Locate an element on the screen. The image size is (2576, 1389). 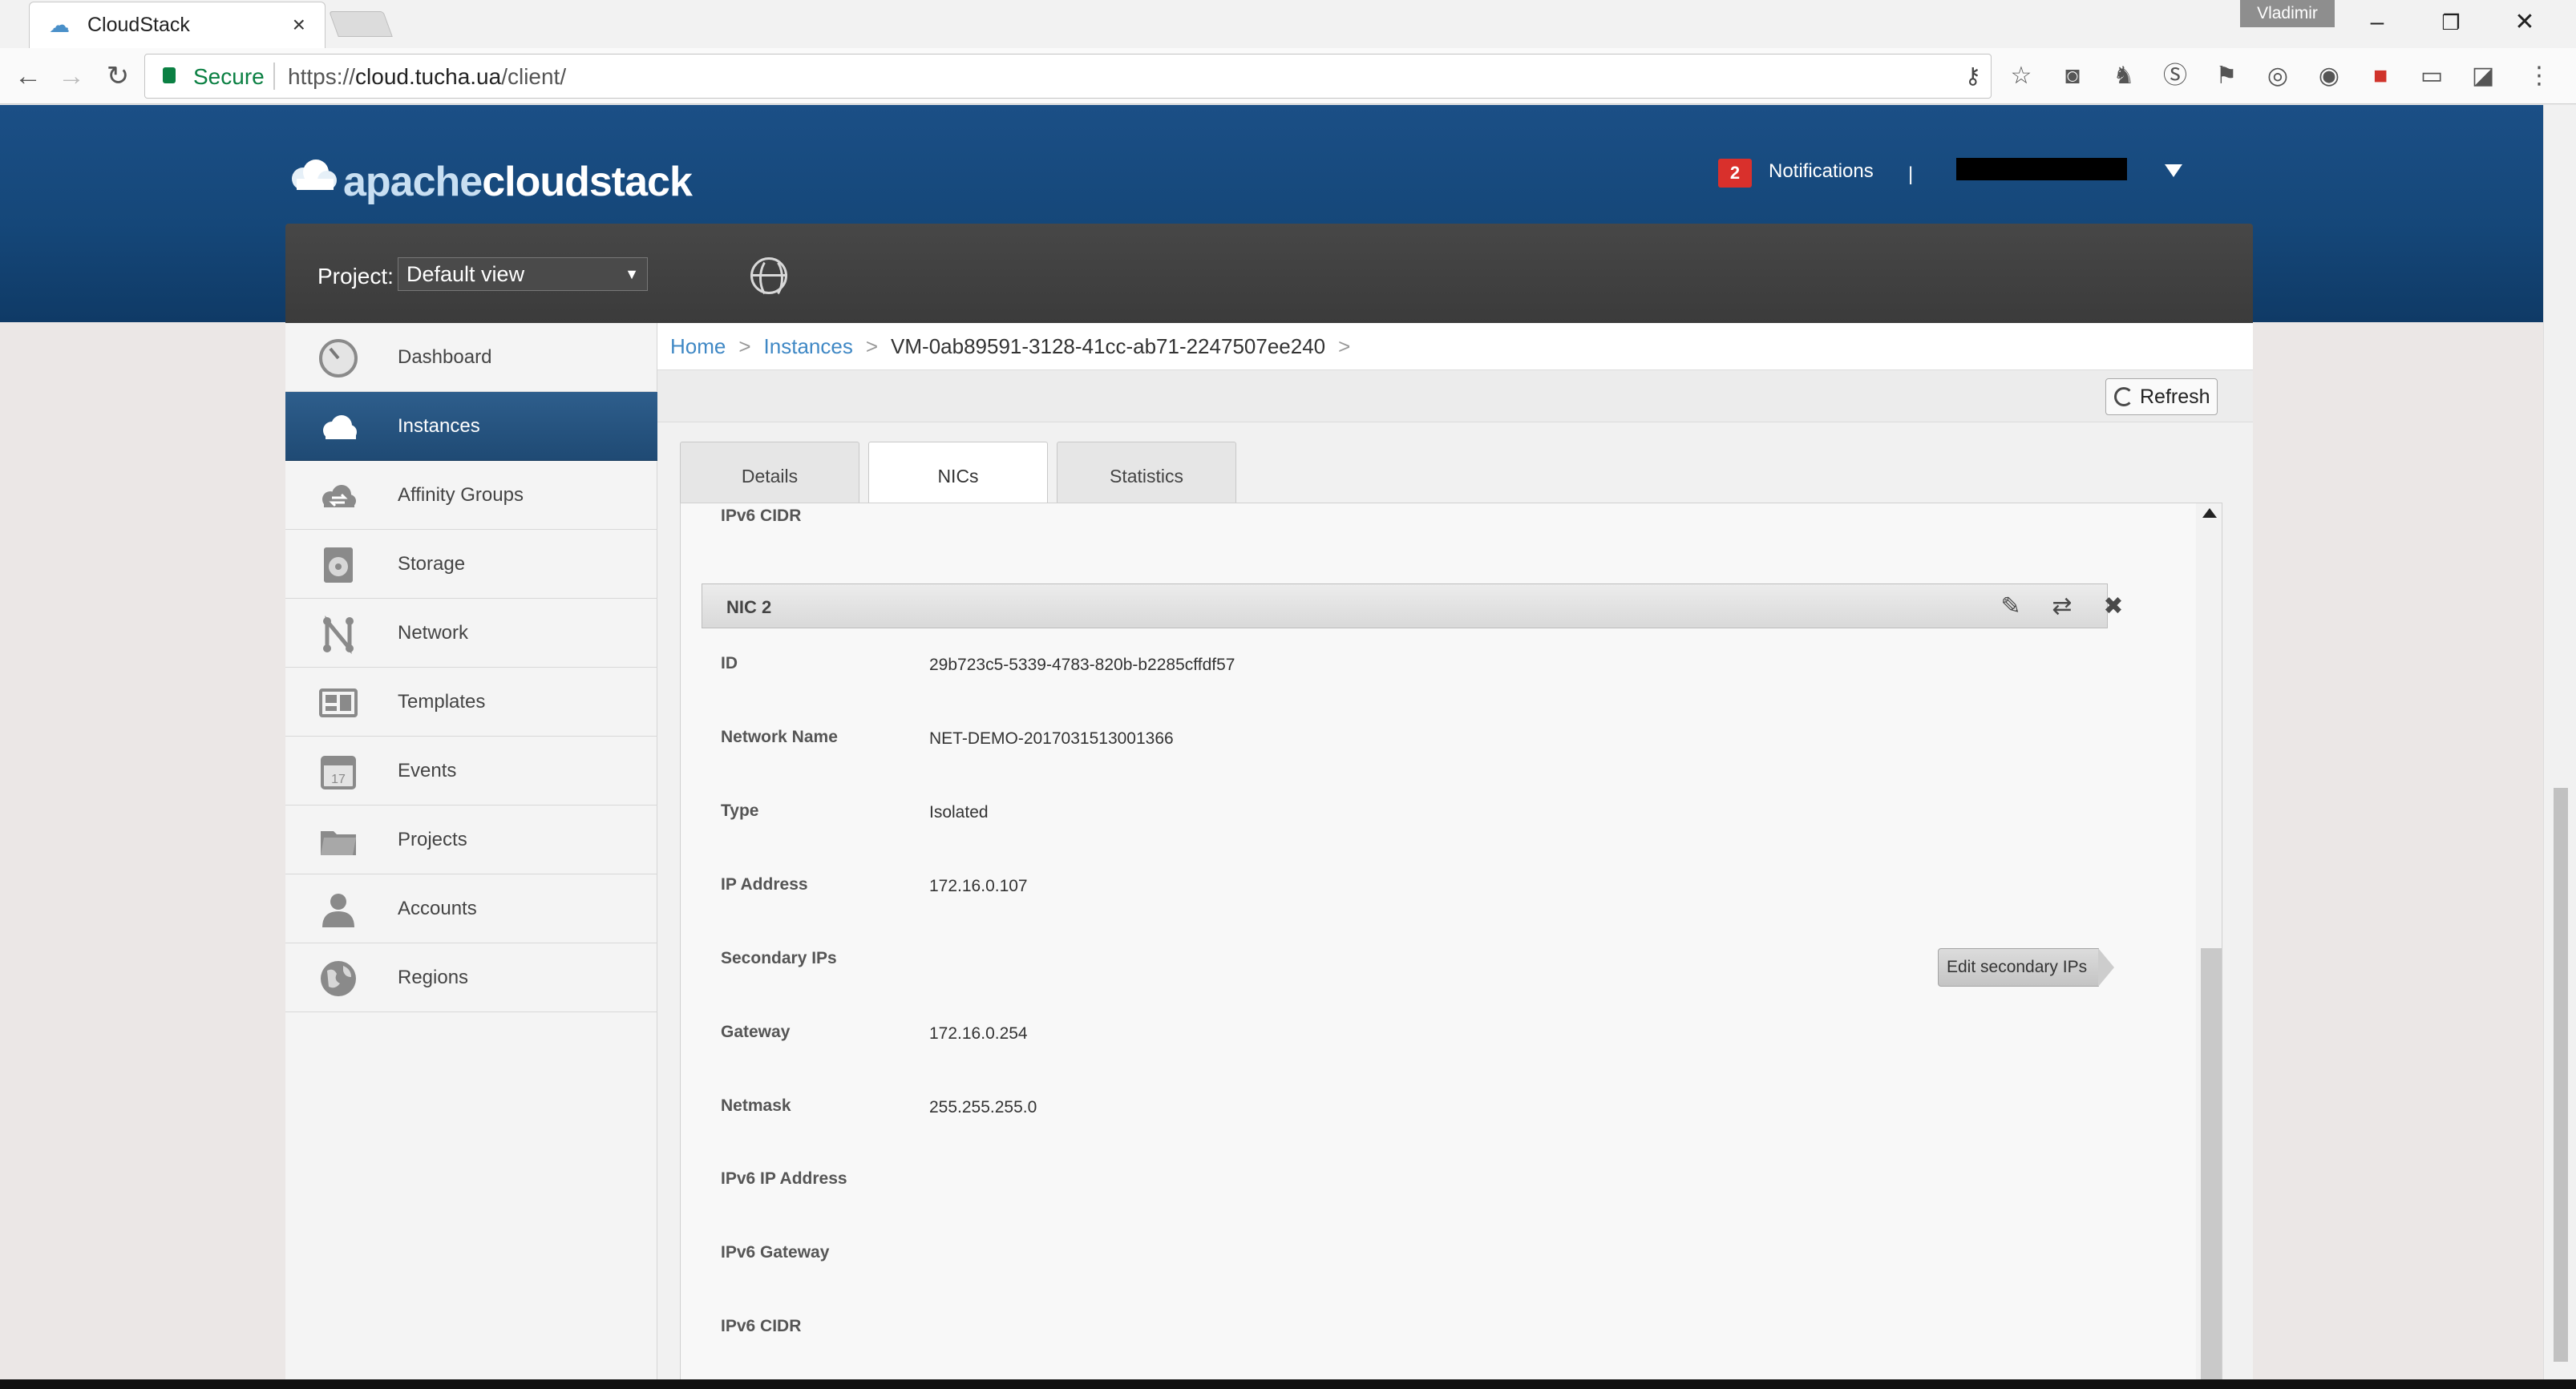
url-scheme: https:// is located at coordinates (322, 76).